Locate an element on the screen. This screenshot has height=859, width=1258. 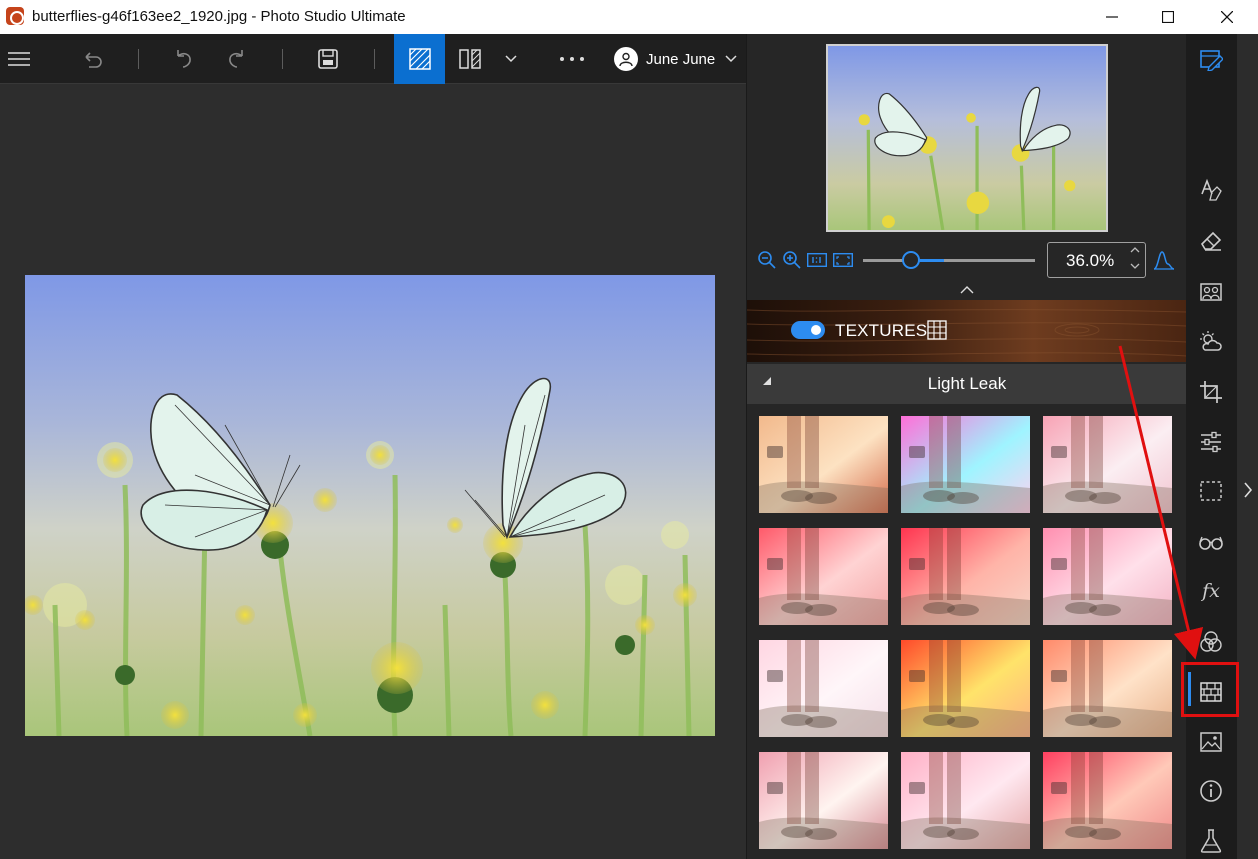
zoom-out-icon is located at coordinates (767, 260).